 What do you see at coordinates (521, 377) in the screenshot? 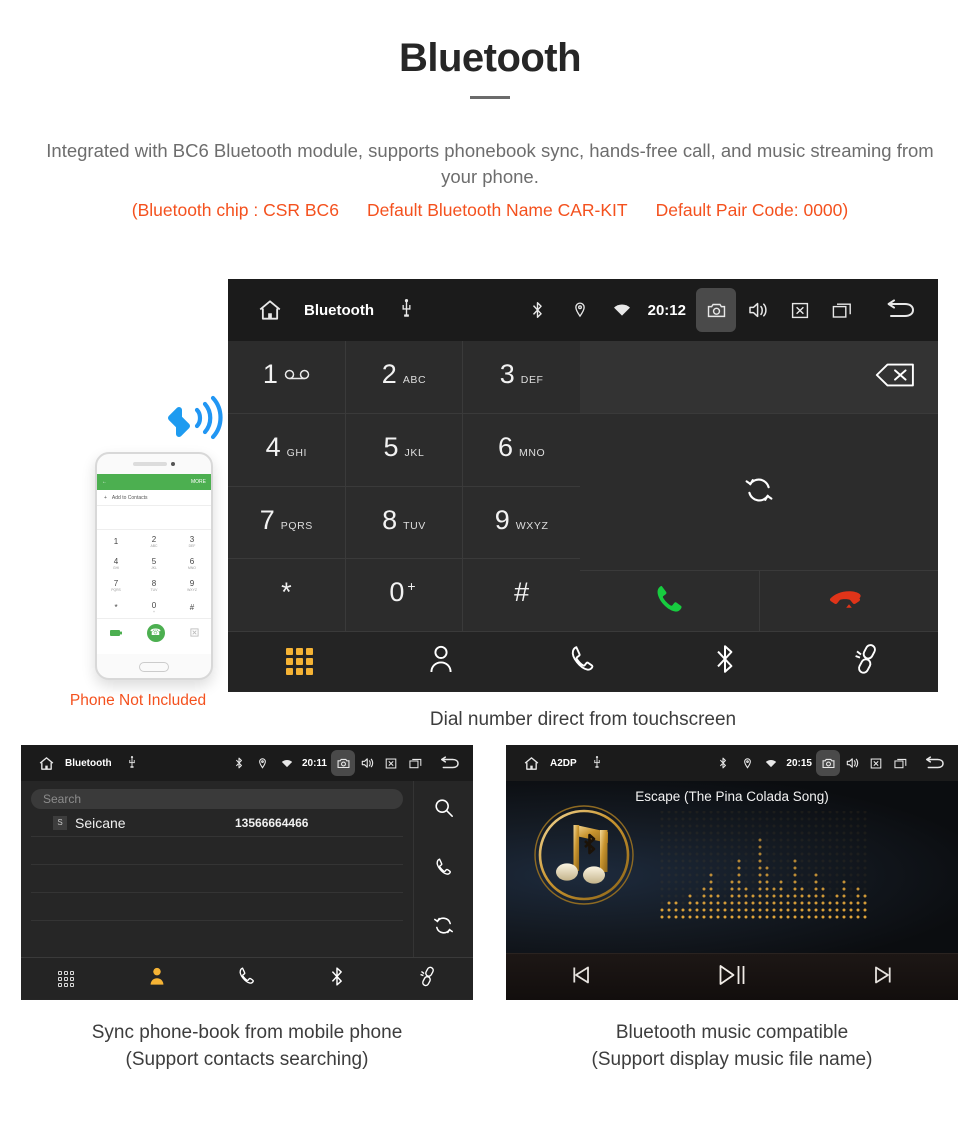
I see `key-3: 3 DEF` at bounding box center [521, 377].